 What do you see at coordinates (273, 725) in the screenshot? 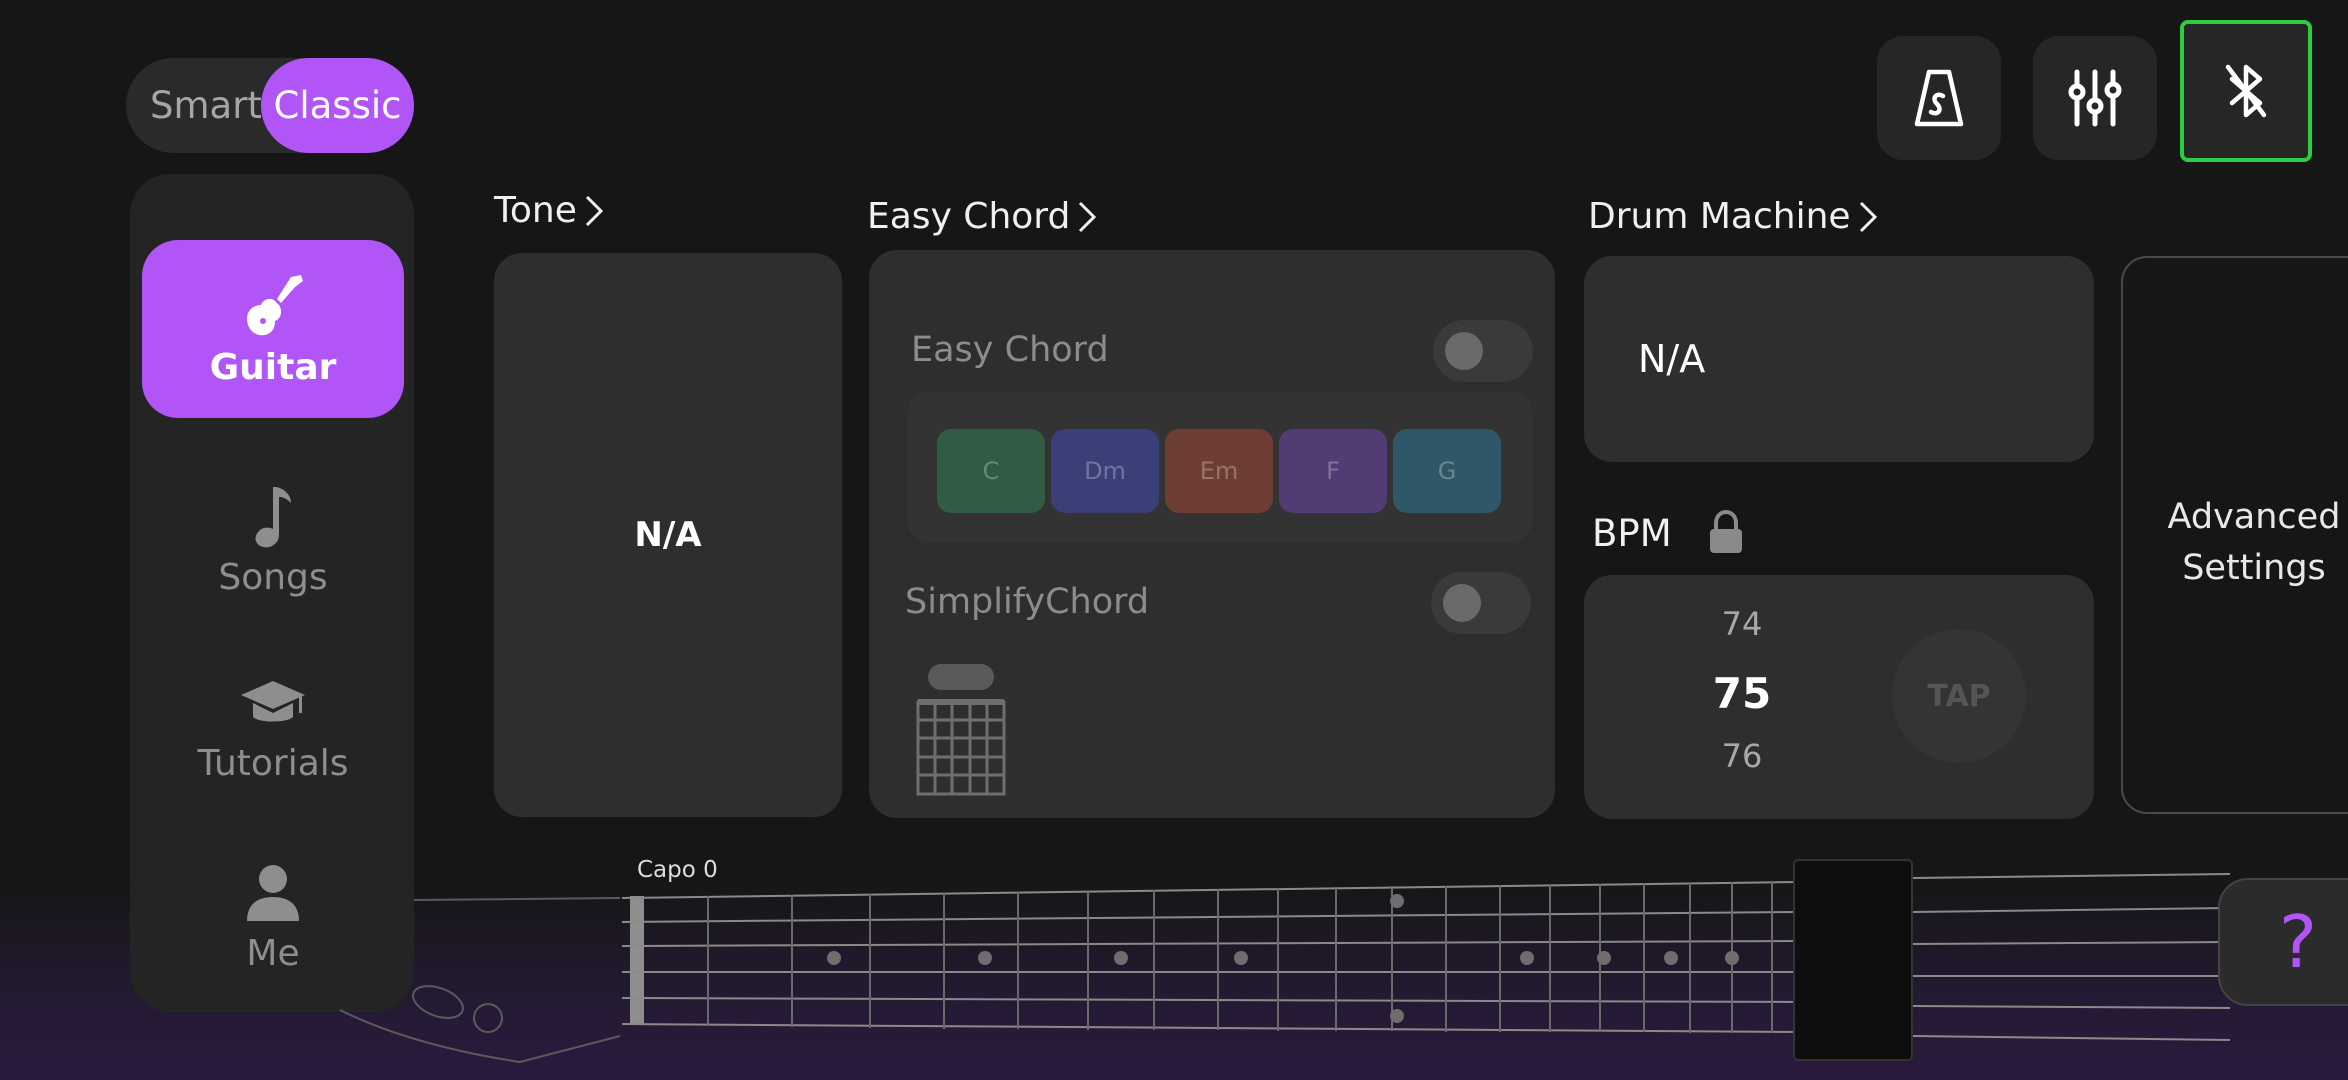
I see `sidebar-item-tutorials: Tutorials` at bounding box center [273, 725].